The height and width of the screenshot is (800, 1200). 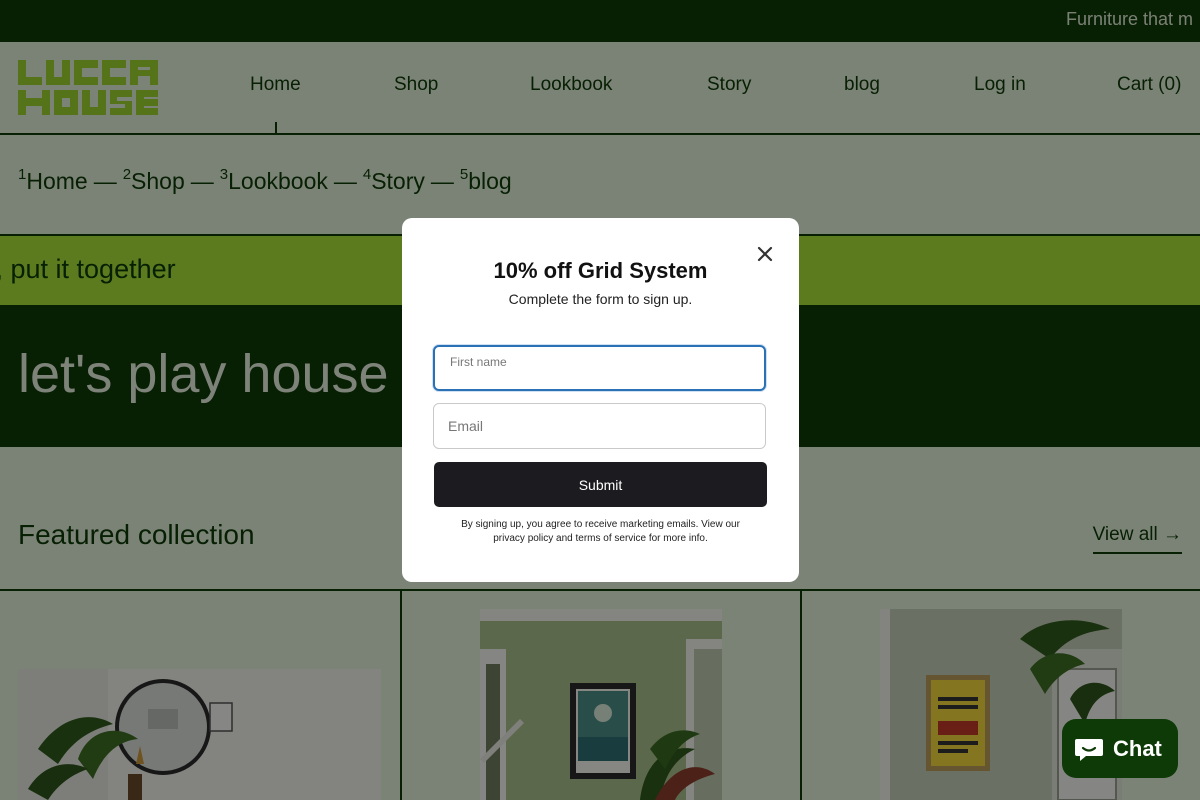 I want to click on chat-button: Chat, so click(x=1120, y=748).